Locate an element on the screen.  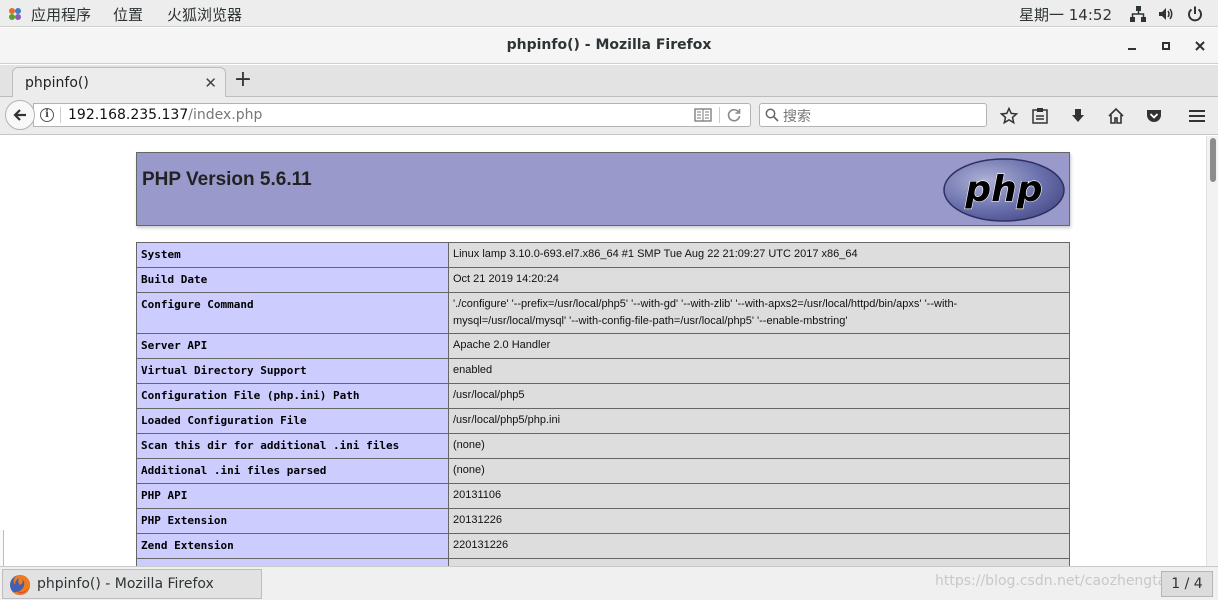
reload-icon is located at coordinates (734, 115).